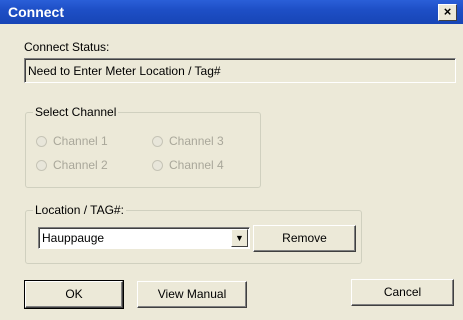  Describe the element at coordinates (196, 141) in the screenshot. I see `radio-channel-3-label: Channel 3` at that location.